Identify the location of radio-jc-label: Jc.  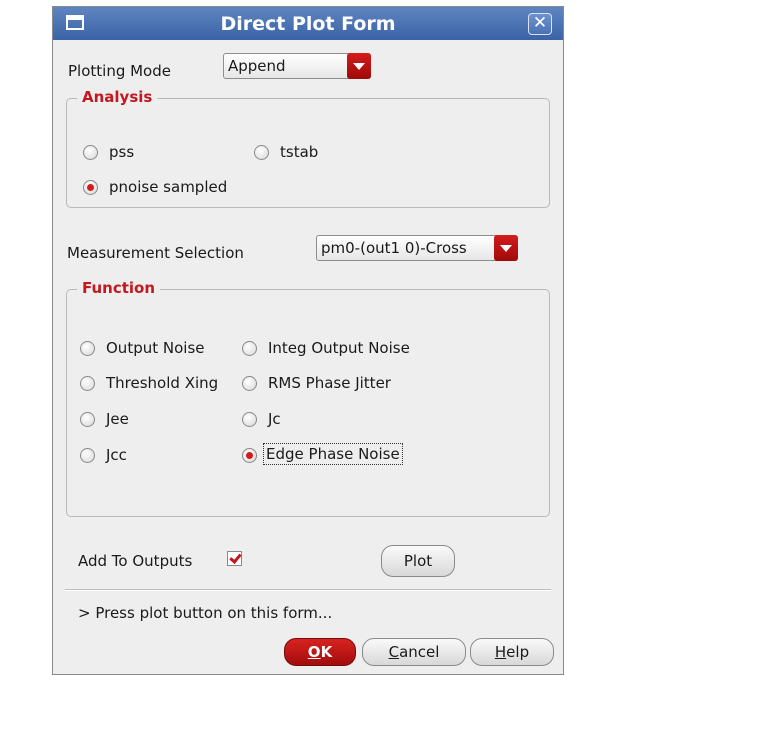
(274, 419).